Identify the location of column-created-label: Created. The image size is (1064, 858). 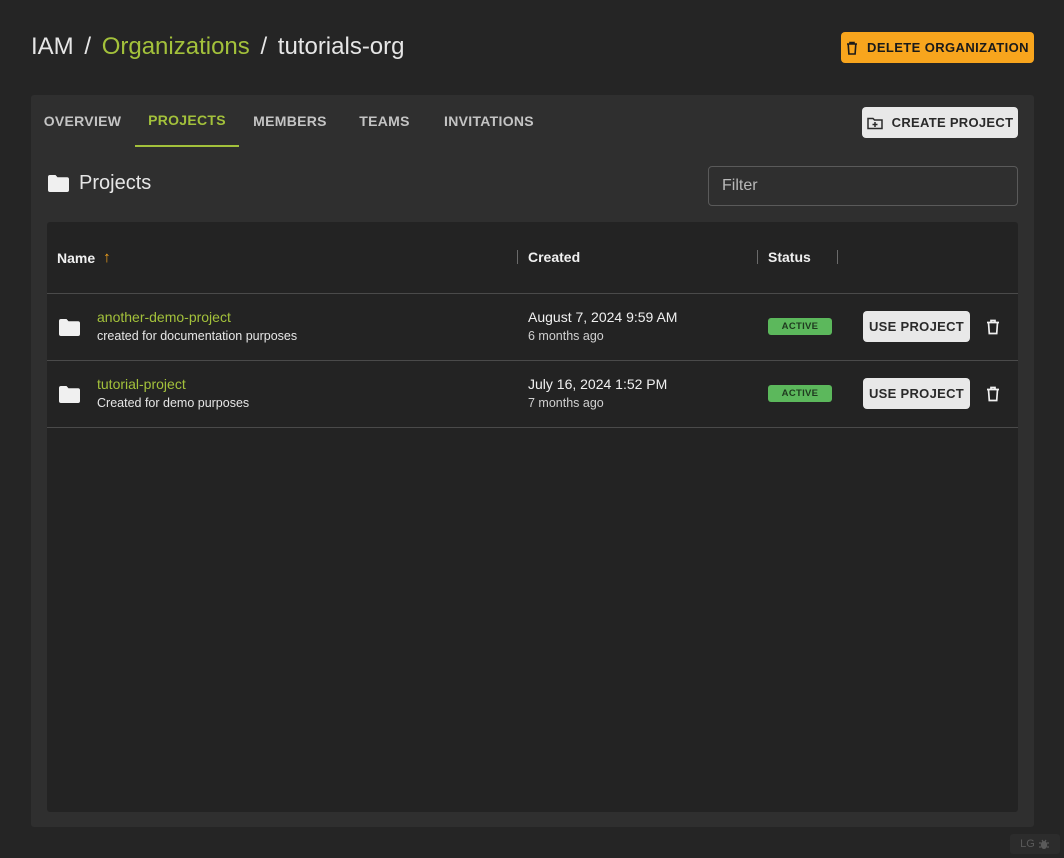
(554, 257).